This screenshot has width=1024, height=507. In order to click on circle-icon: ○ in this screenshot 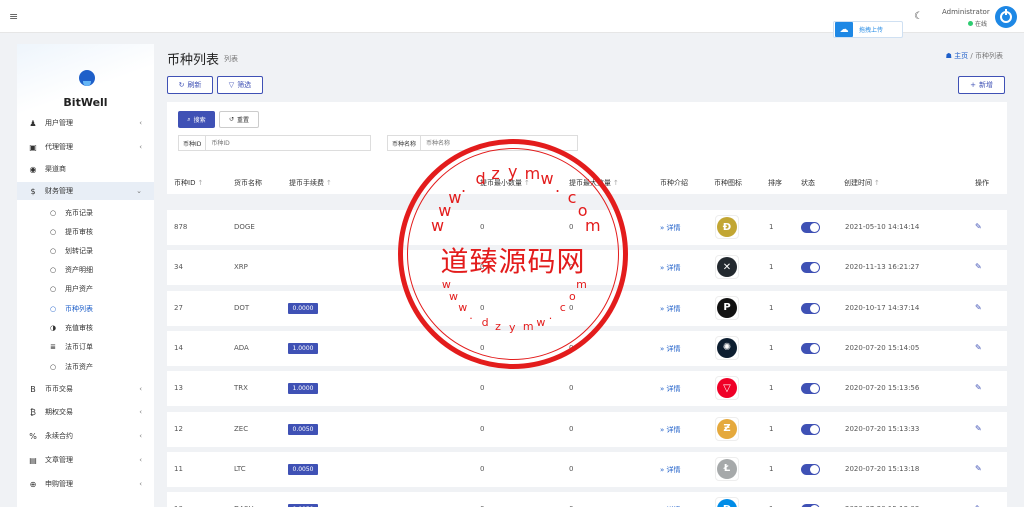, I will do `click(53, 232)`.